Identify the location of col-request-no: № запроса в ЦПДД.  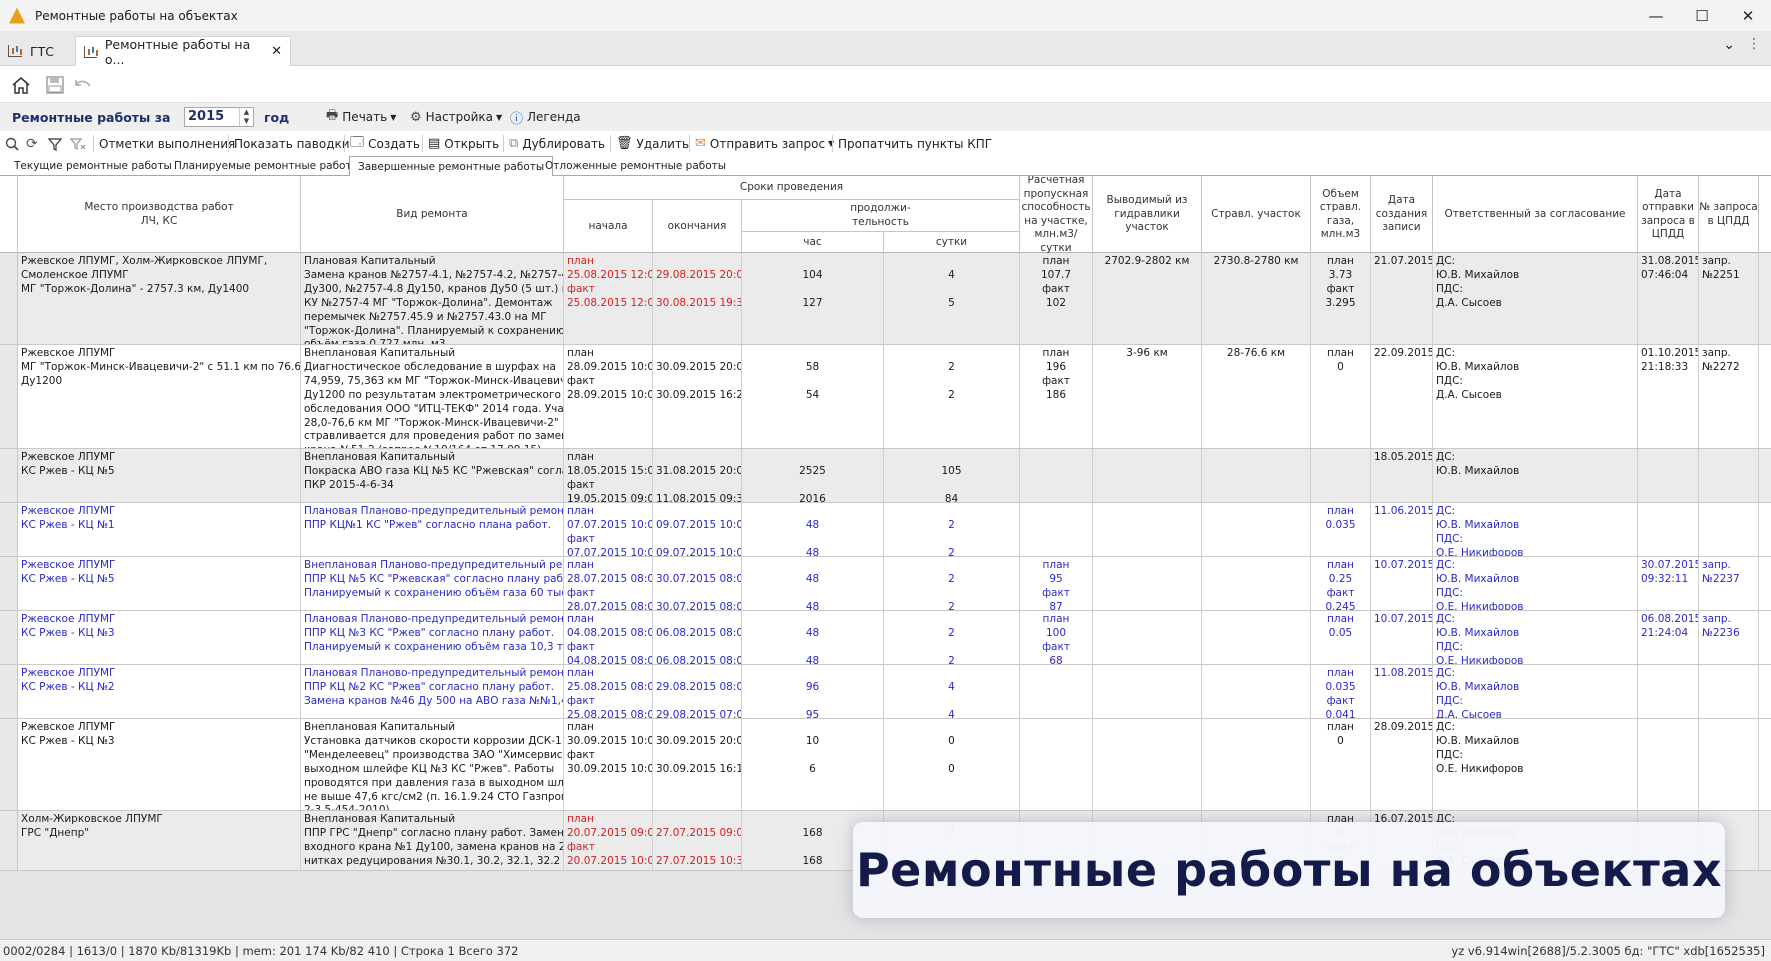
(1729, 214).